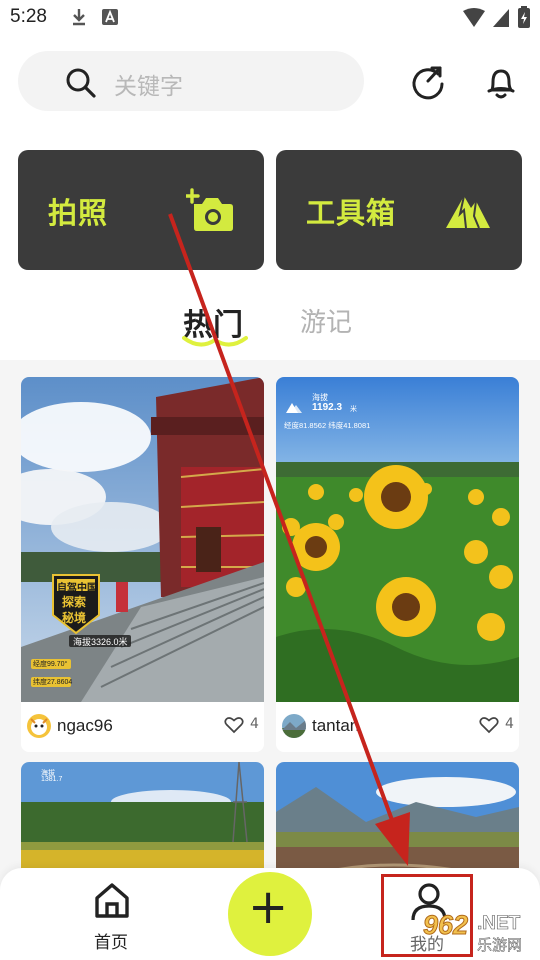 The height and width of the screenshot is (960, 540). What do you see at coordinates (215, 341) in the screenshot?
I see `tab-active-indicator` at bounding box center [215, 341].